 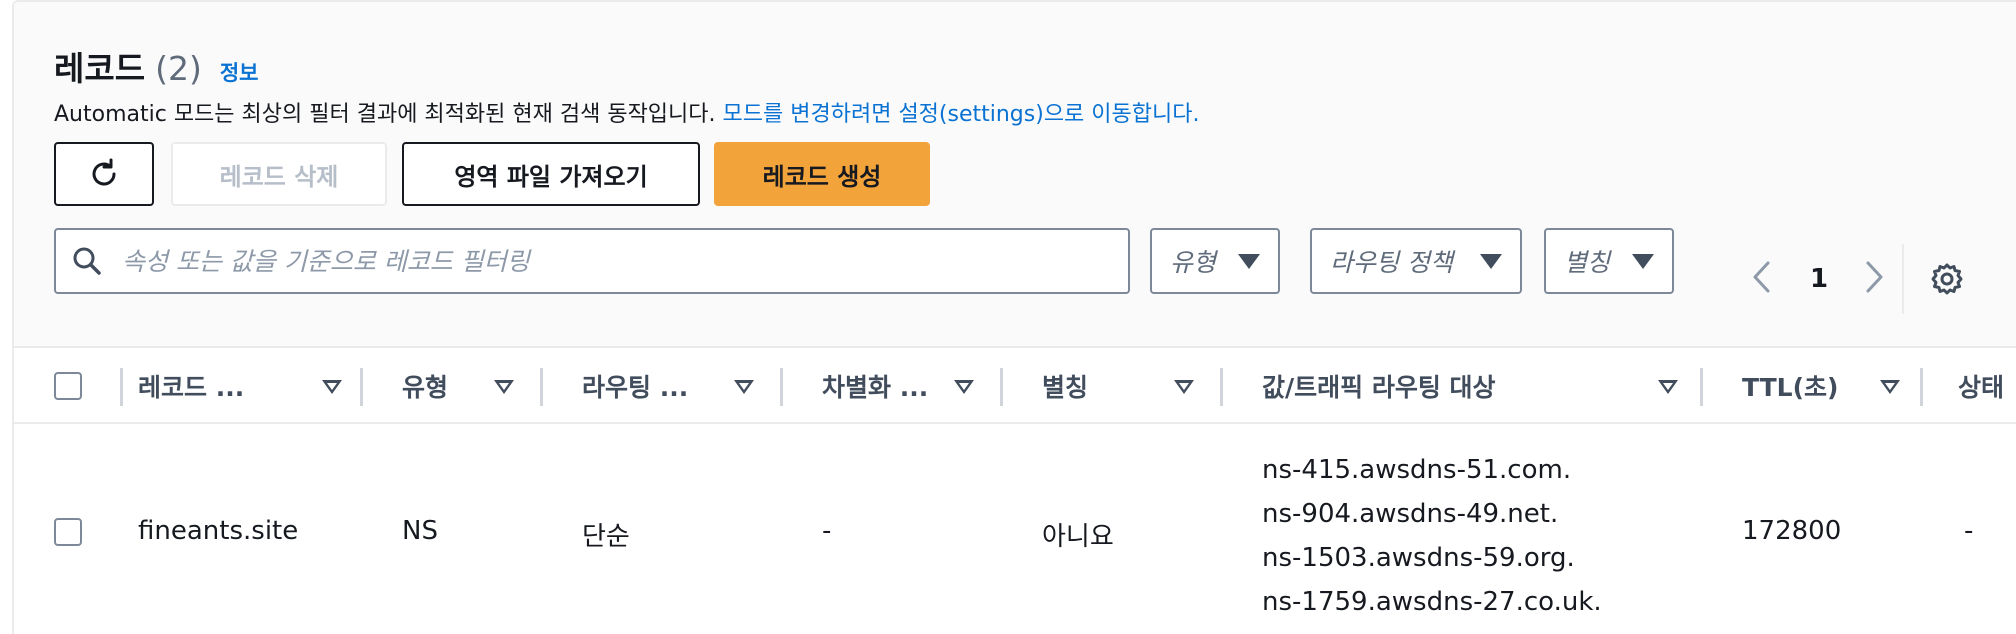 What do you see at coordinates (822, 174) in the screenshot?
I see `create-record-button: 레코드 생성` at bounding box center [822, 174].